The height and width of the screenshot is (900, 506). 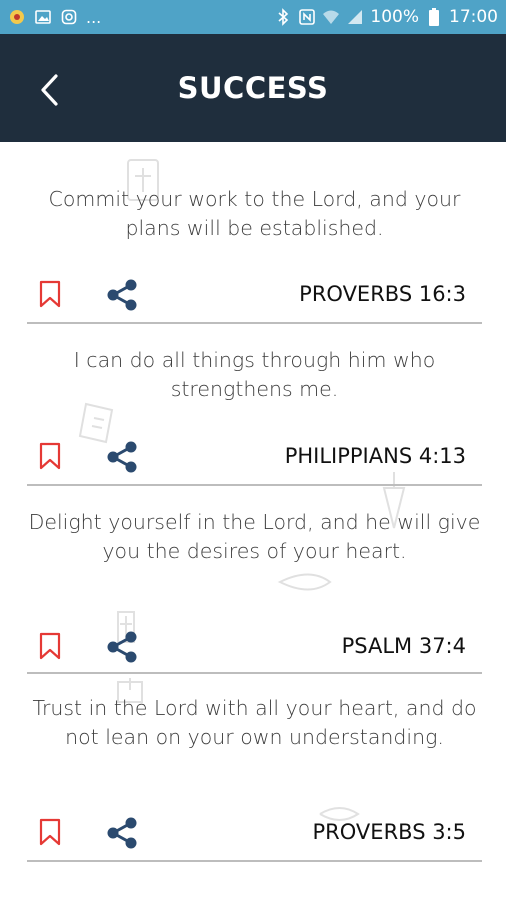 I want to click on back-button, so click(x=50, y=90).